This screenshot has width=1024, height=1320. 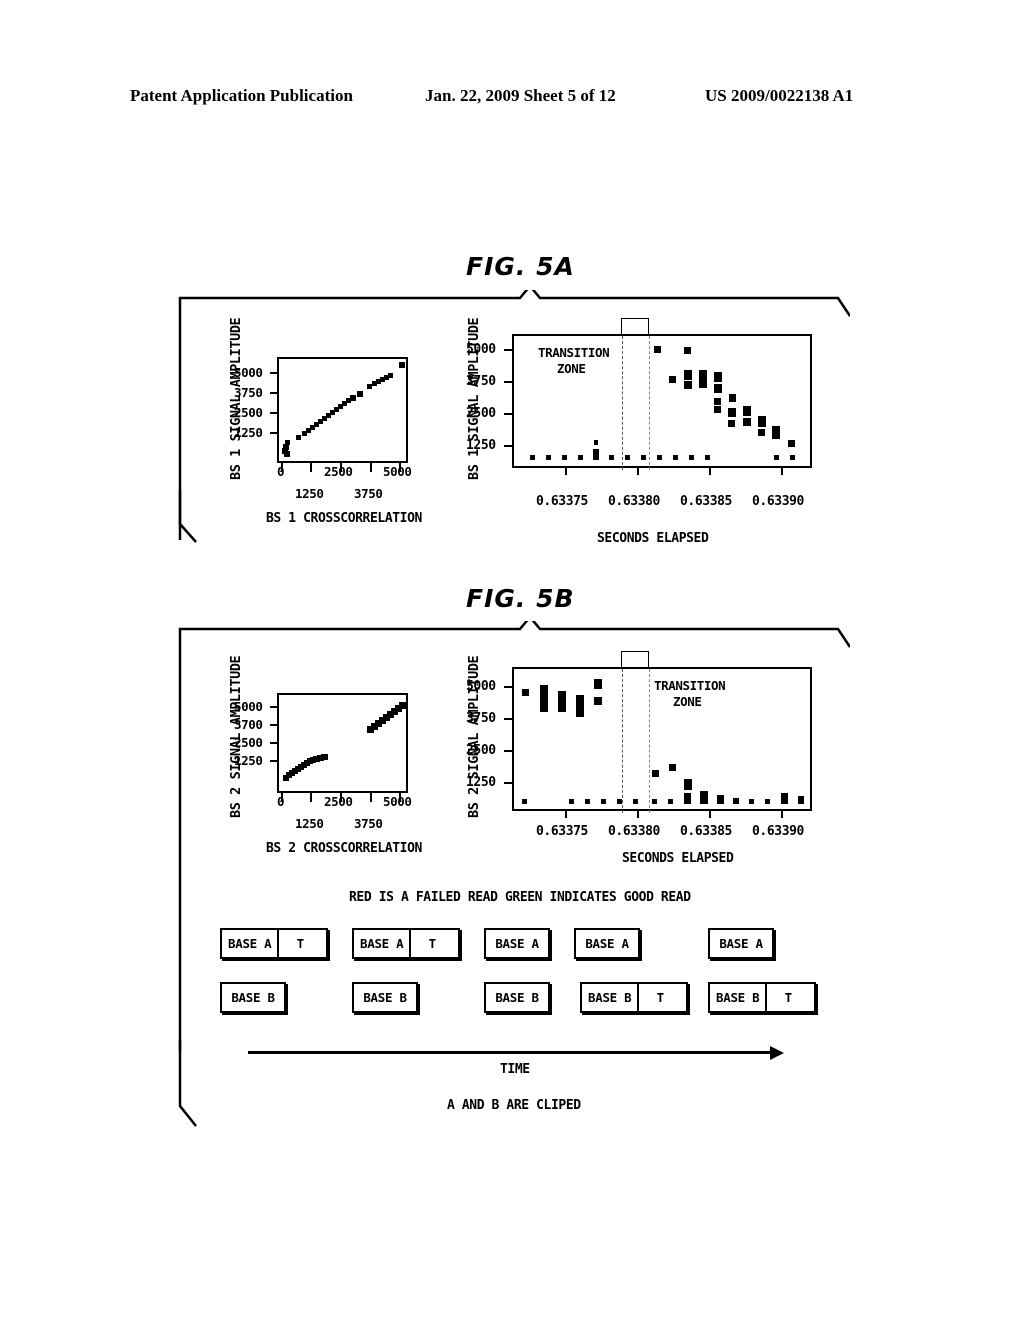 I want to click on figure-title-5b: FIG. 5B, so click(x=520, y=598).